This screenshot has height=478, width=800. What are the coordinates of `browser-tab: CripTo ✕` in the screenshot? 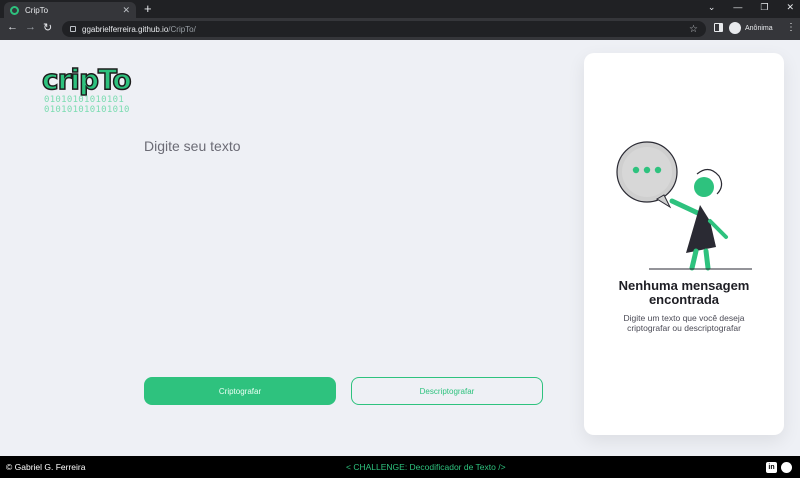 It's located at (70, 10).